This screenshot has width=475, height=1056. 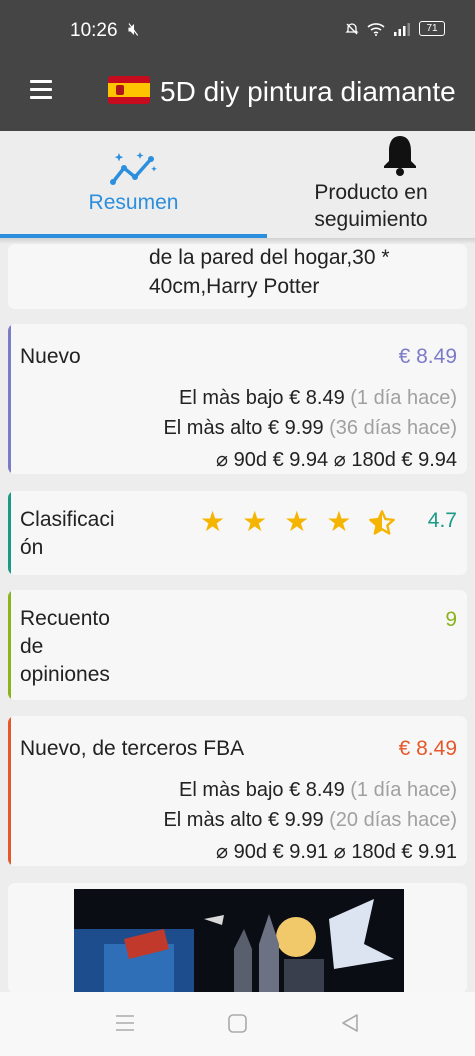 I want to click on product-title-line: 40cm,Harry Potter, so click(x=234, y=286).